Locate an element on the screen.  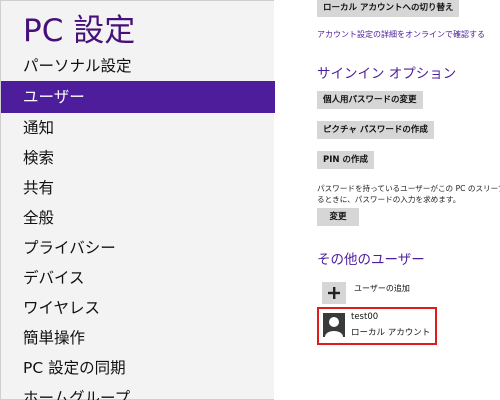
nav-item-homegroup: ホームグループ is located at coordinates (138, 391).